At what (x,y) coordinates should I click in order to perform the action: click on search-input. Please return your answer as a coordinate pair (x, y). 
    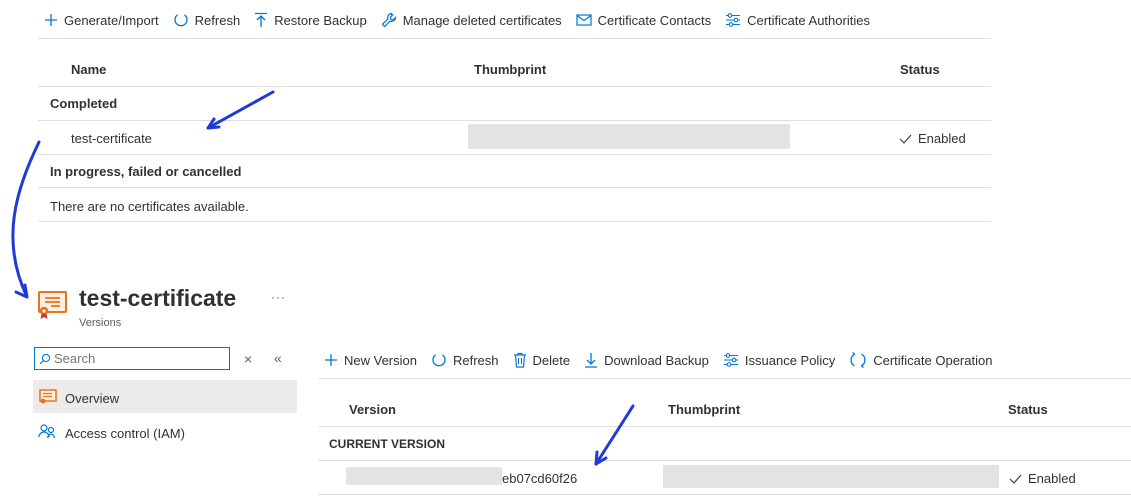
    Looking at the image, I should click on (134, 358).